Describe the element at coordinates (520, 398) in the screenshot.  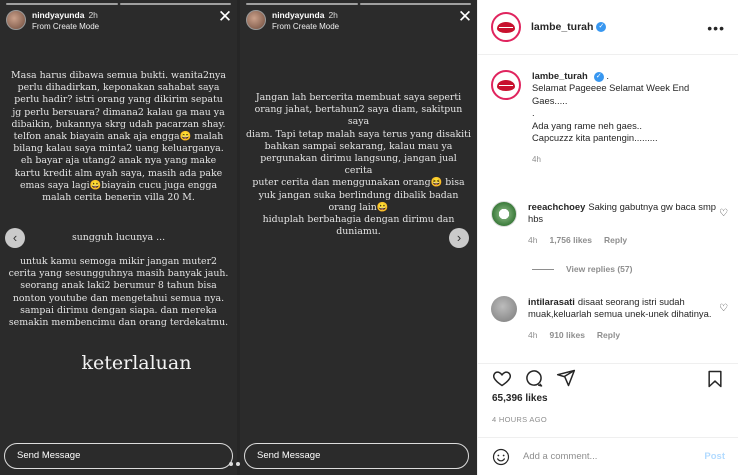
I see `likes-count: 65,396 likes` at that location.